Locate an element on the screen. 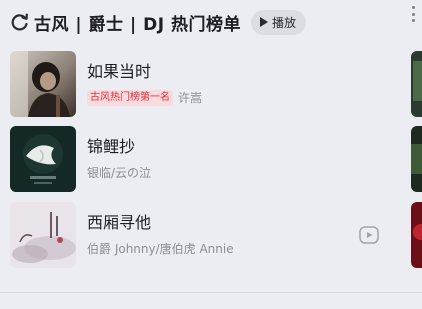 This screenshot has width=422, height=309. divider is located at coordinates (211, 292).